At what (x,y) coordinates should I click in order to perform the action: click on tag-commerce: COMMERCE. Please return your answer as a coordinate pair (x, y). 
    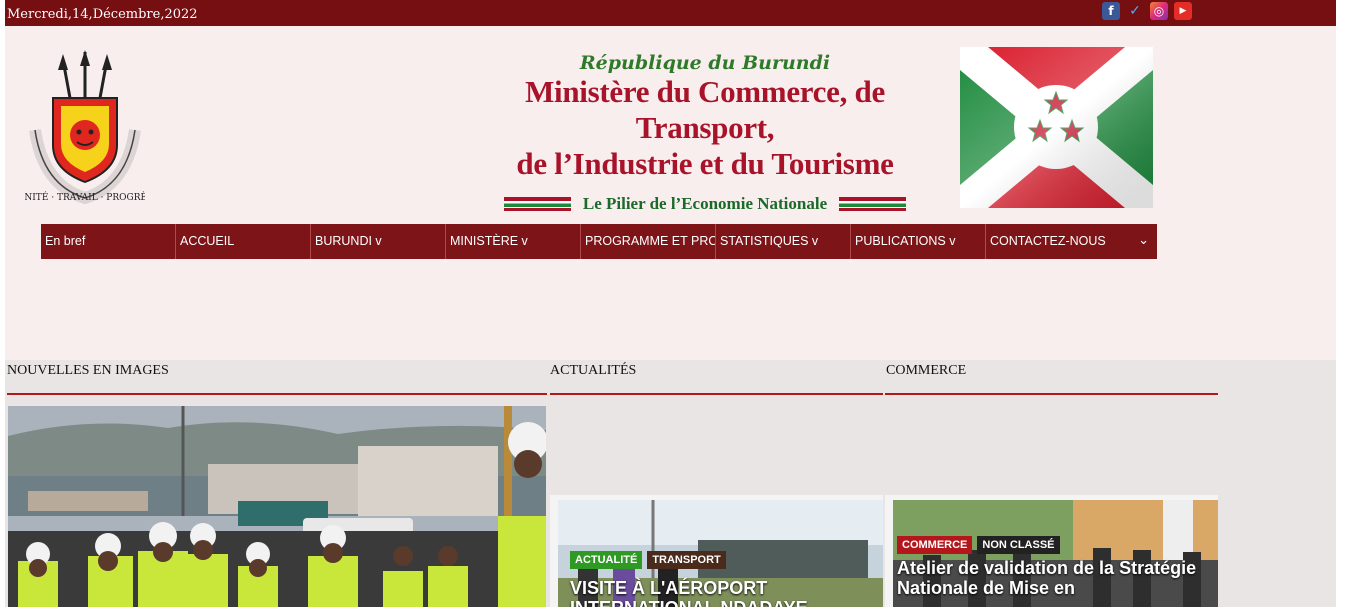
    Looking at the image, I should click on (935, 545).